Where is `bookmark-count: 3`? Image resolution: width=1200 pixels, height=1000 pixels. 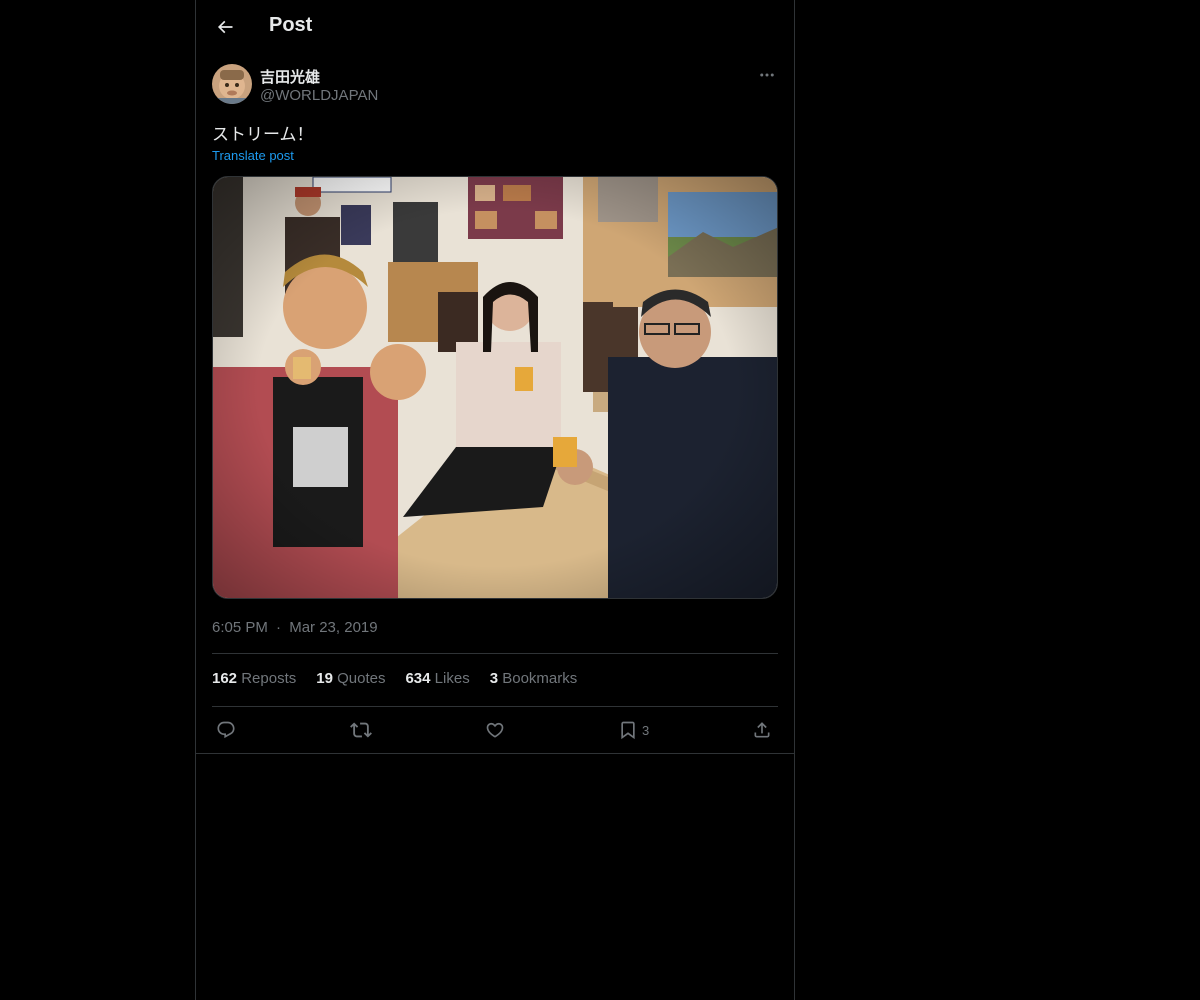 bookmark-count: 3 is located at coordinates (646, 730).